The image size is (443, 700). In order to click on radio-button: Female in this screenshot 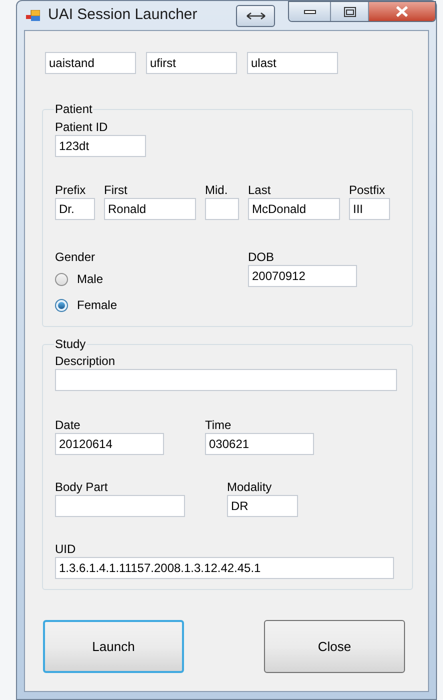, I will do `click(151, 305)`.